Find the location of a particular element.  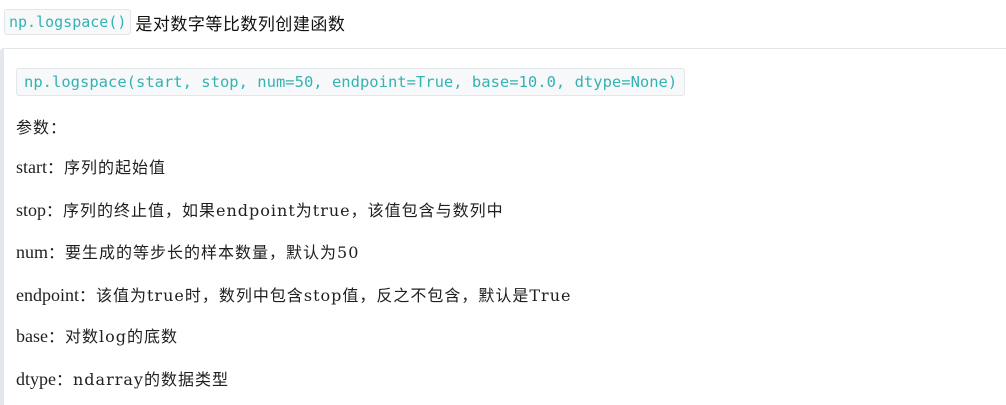

param-name: endpoint is located at coordinates (47, 295).